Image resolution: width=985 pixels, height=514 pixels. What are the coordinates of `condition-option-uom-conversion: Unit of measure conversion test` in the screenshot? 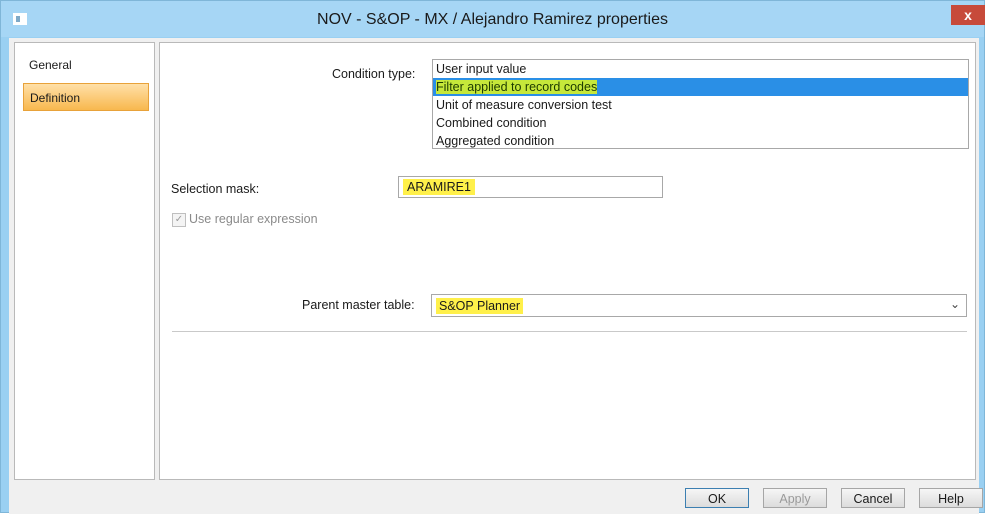 It's located at (700, 105).